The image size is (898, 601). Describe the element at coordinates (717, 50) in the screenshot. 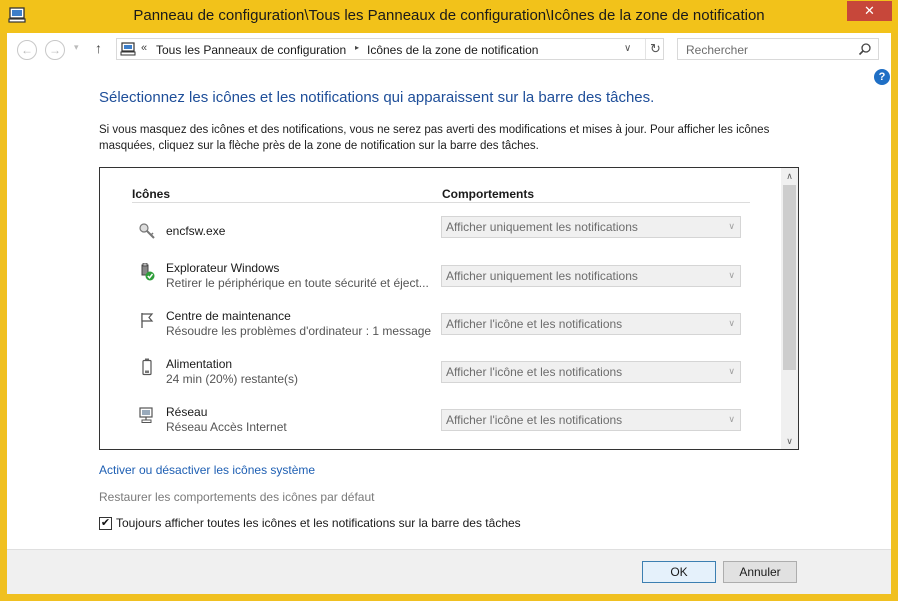

I see `search-placeholder: Rechercher` at that location.